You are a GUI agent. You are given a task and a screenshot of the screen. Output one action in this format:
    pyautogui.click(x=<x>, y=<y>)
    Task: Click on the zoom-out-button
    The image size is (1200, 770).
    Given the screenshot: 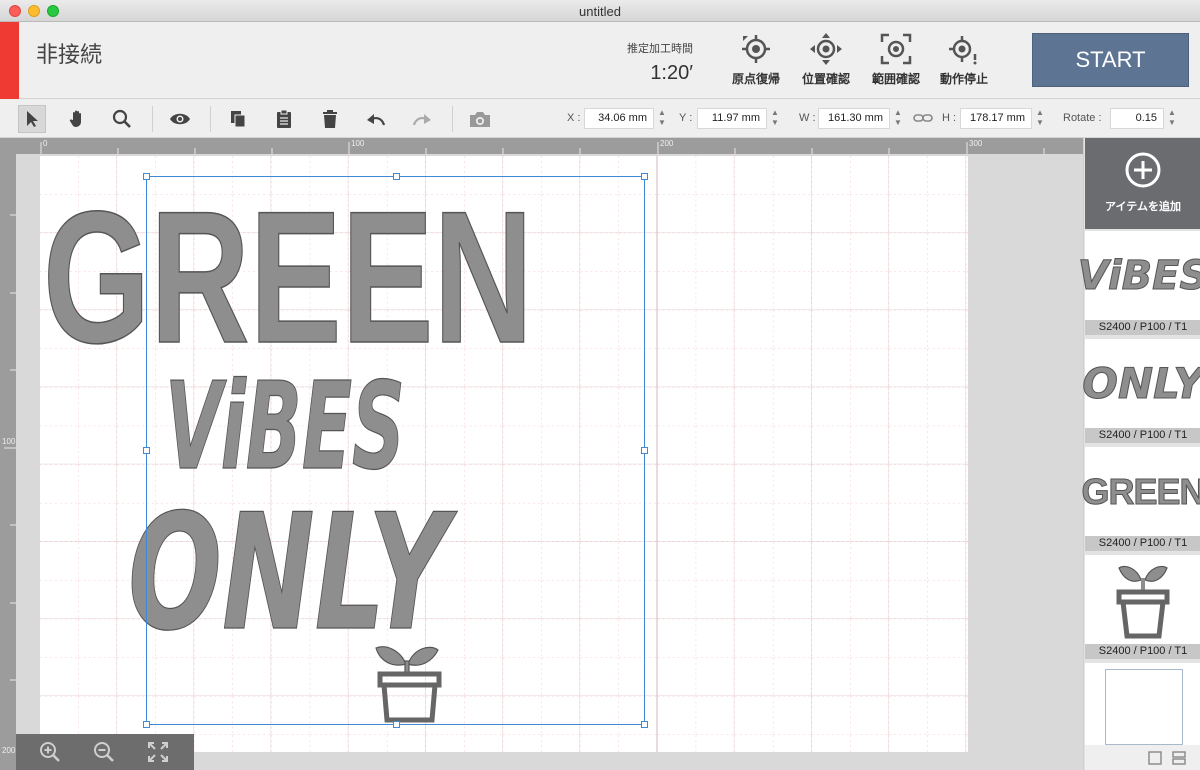 What is the action you would take?
    pyautogui.click(x=104, y=752)
    